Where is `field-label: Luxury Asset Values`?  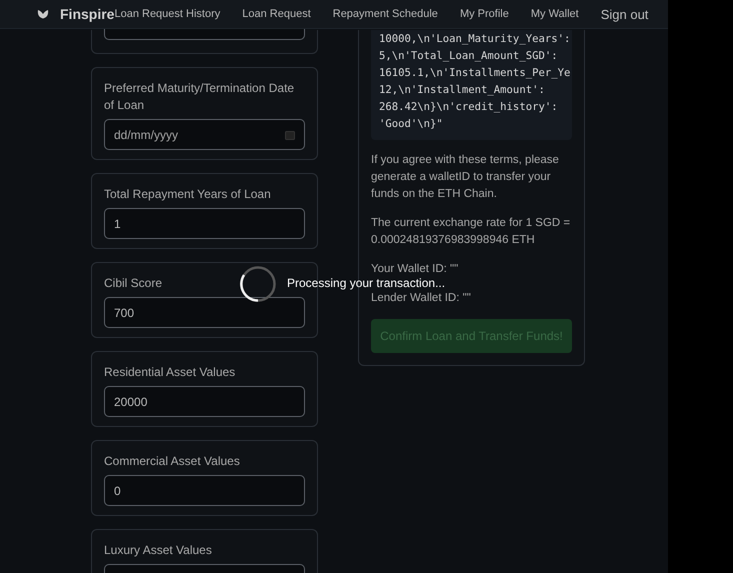
field-label: Luxury Asset Values is located at coordinates (158, 550).